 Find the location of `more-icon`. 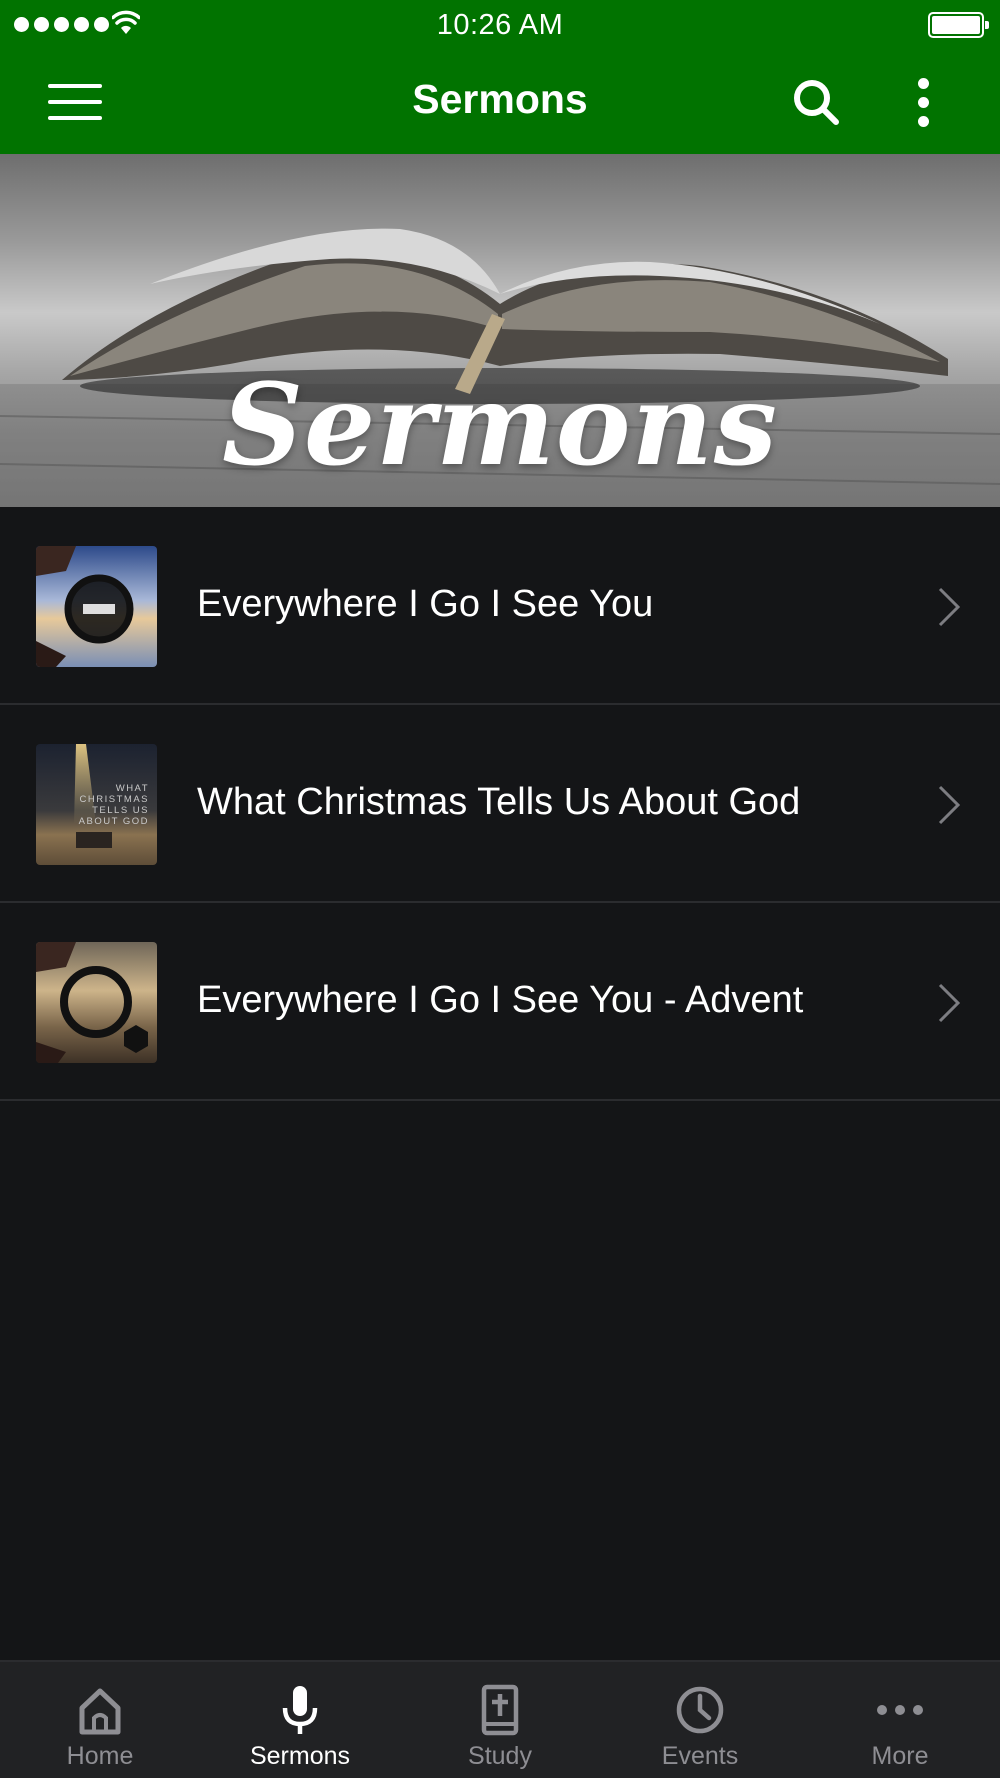

more-icon is located at coordinates (900, 1710).